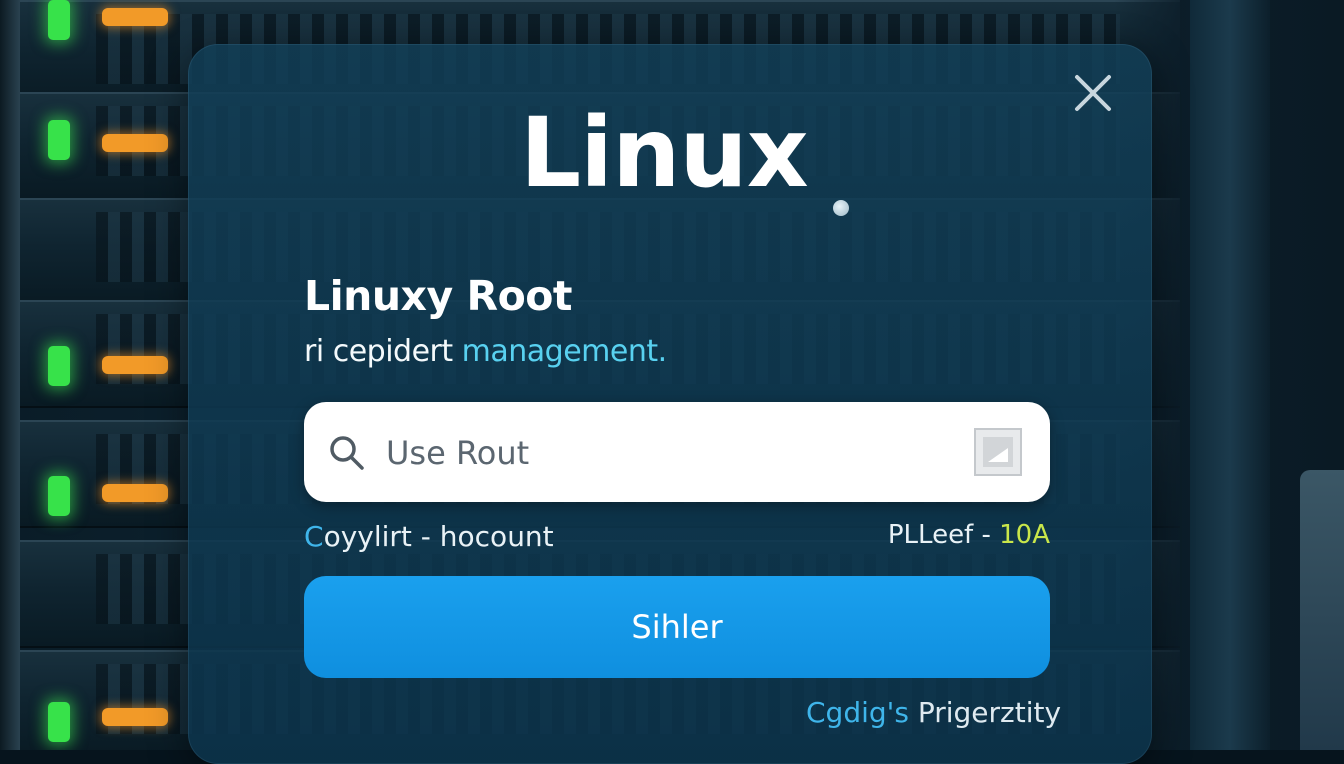 This screenshot has width=1344, height=764. I want to click on subtitle-text: ri cepidert, so click(383, 351).